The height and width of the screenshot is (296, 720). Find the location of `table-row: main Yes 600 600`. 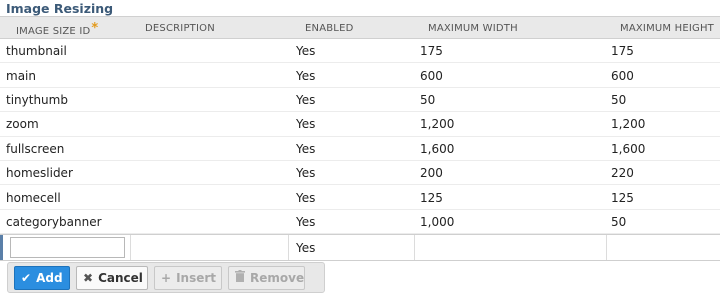

table-row: main Yes 600 600 is located at coordinates (360, 75).